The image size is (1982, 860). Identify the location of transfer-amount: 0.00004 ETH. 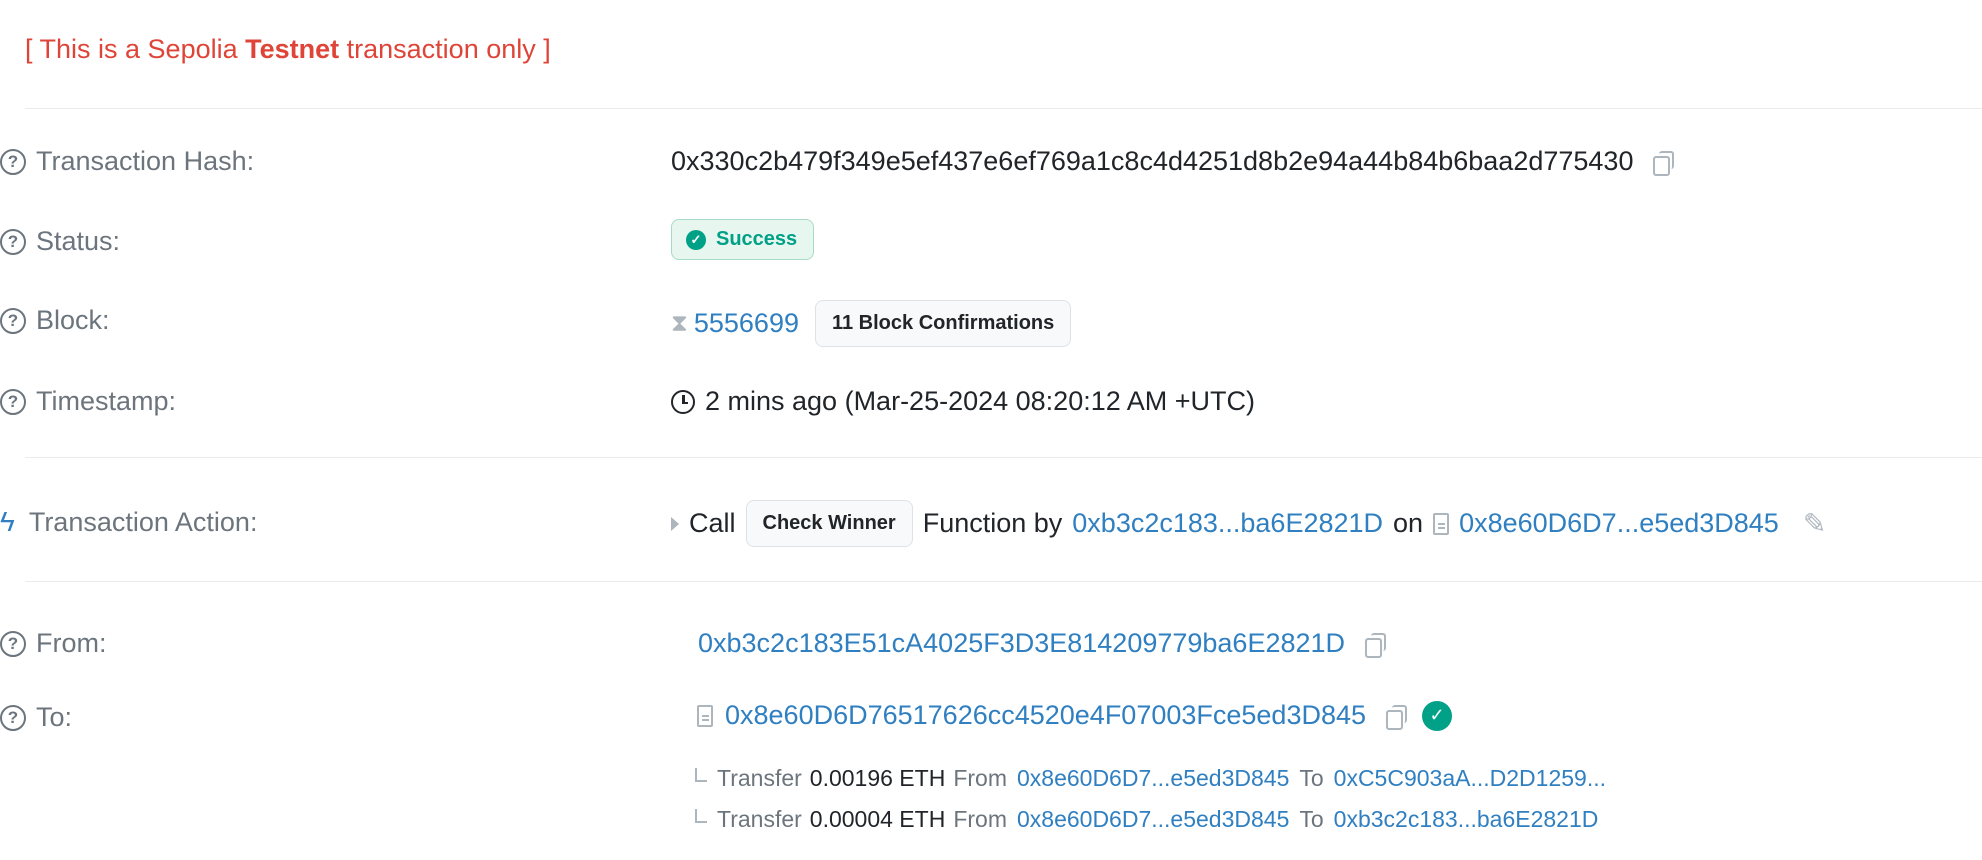
(877, 819).